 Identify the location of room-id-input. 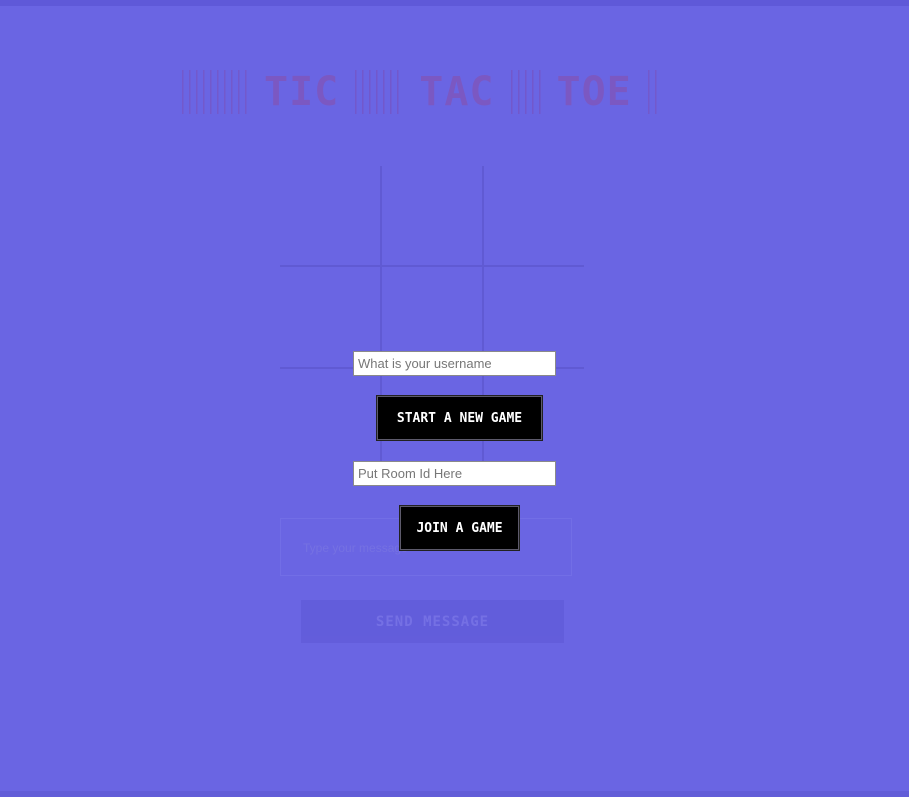
(454, 473).